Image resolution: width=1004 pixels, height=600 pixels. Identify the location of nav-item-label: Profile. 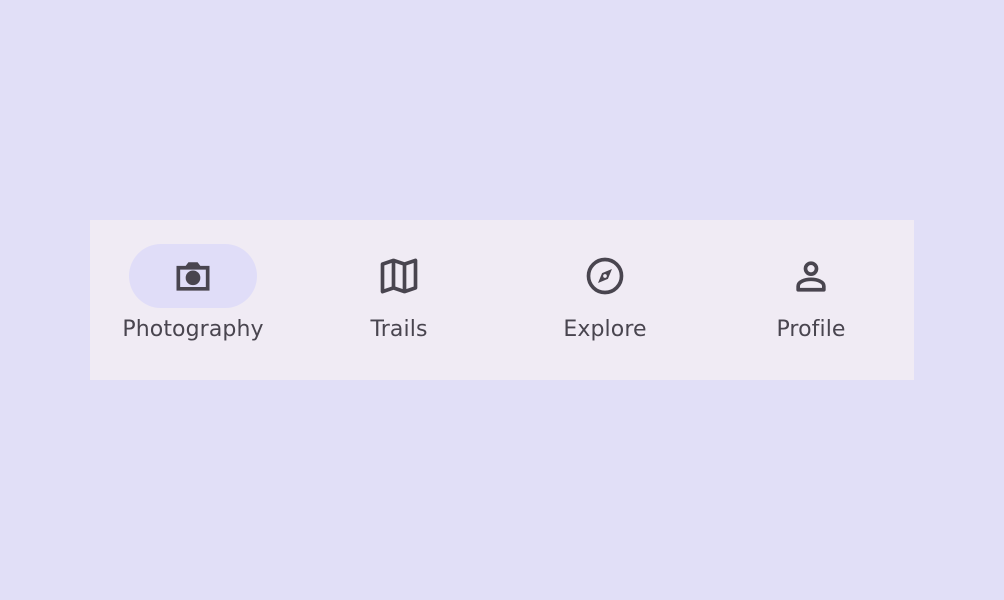
(811, 329).